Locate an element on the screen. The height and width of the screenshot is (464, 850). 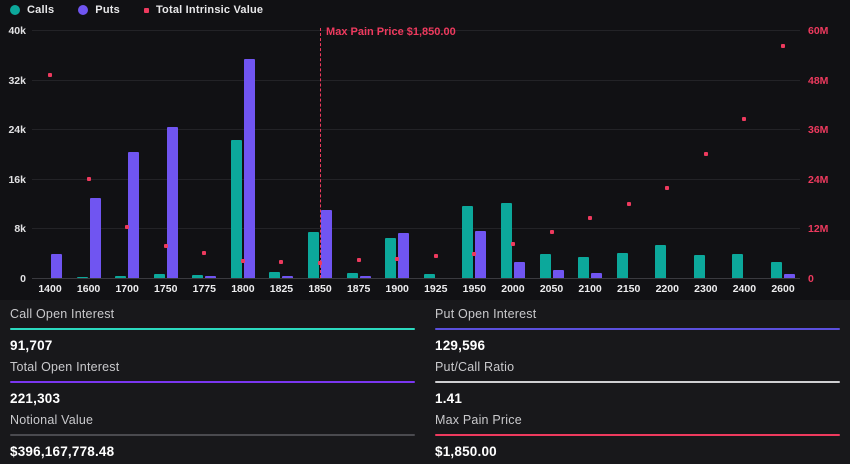
call-bar-2050 is located at coordinates (545, 266).